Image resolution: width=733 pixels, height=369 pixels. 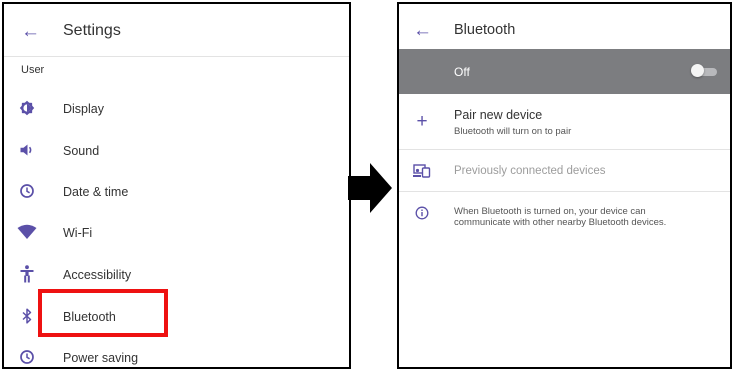 I want to click on accessibility-icon, so click(x=27, y=274).